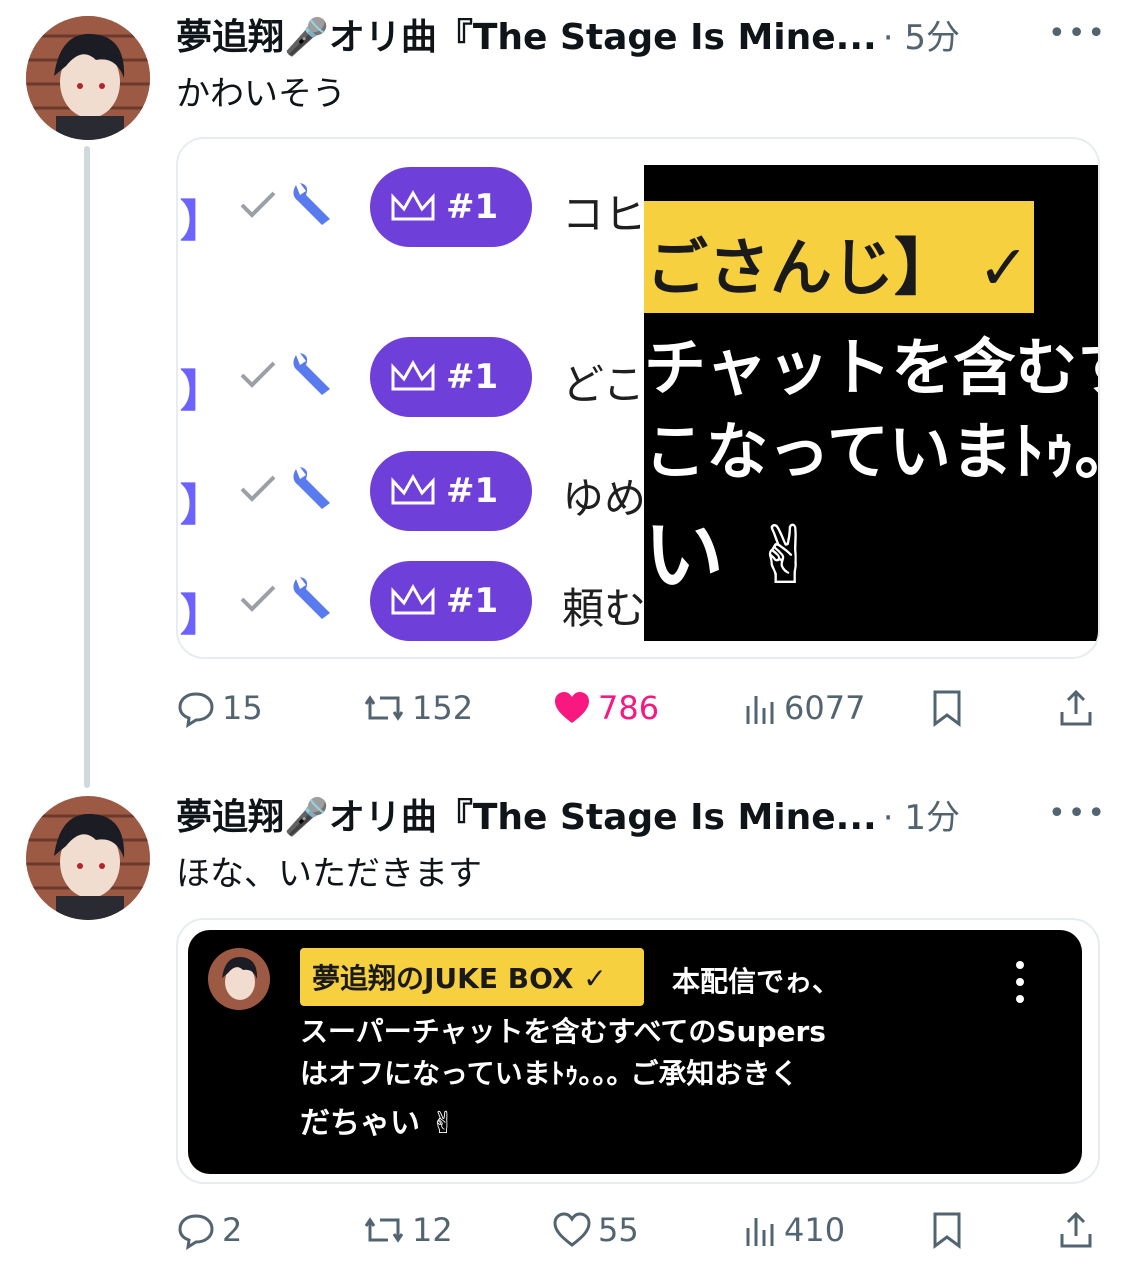 The image size is (1124, 1280). Describe the element at coordinates (549, 1073) in the screenshot. I see `message-text-line: はオフになっていまﾄｩ｡｡｡ ご承知おきく` at that location.